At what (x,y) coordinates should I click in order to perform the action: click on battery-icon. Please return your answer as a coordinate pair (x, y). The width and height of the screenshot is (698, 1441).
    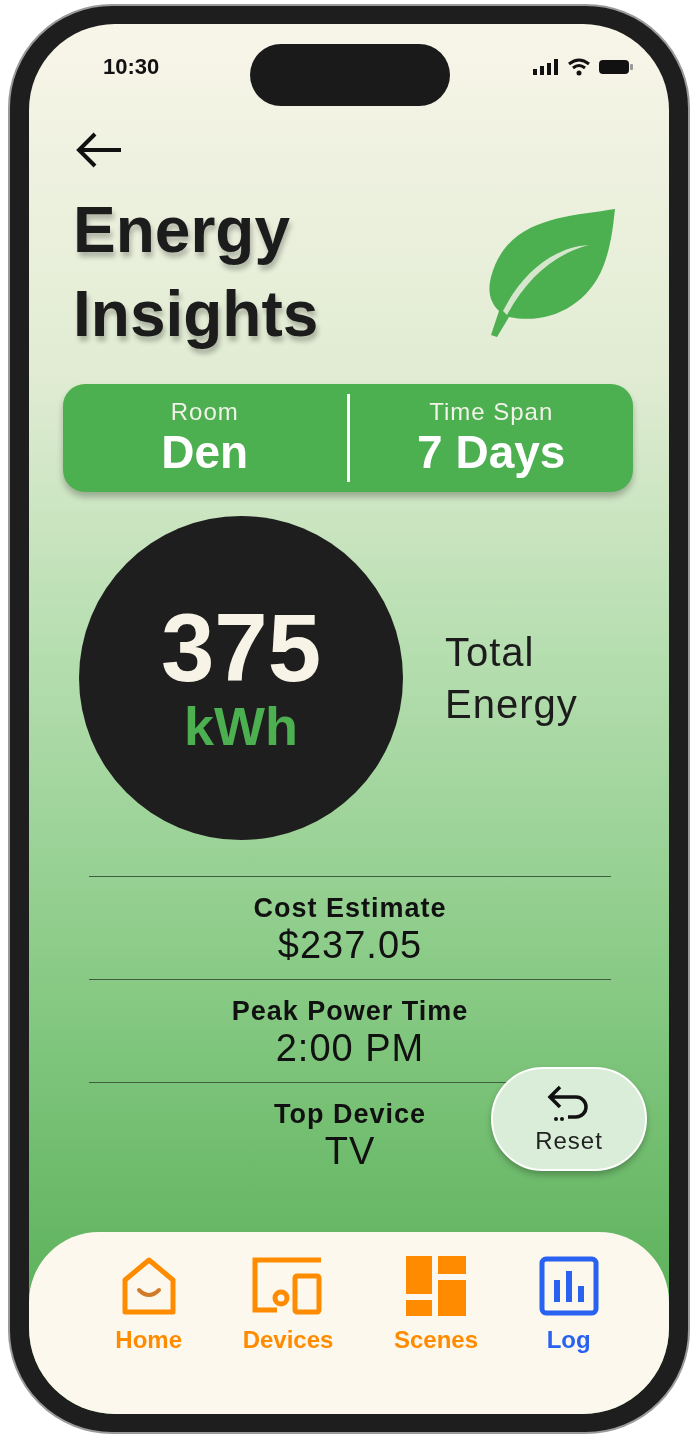
    Looking at the image, I should click on (616, 67).